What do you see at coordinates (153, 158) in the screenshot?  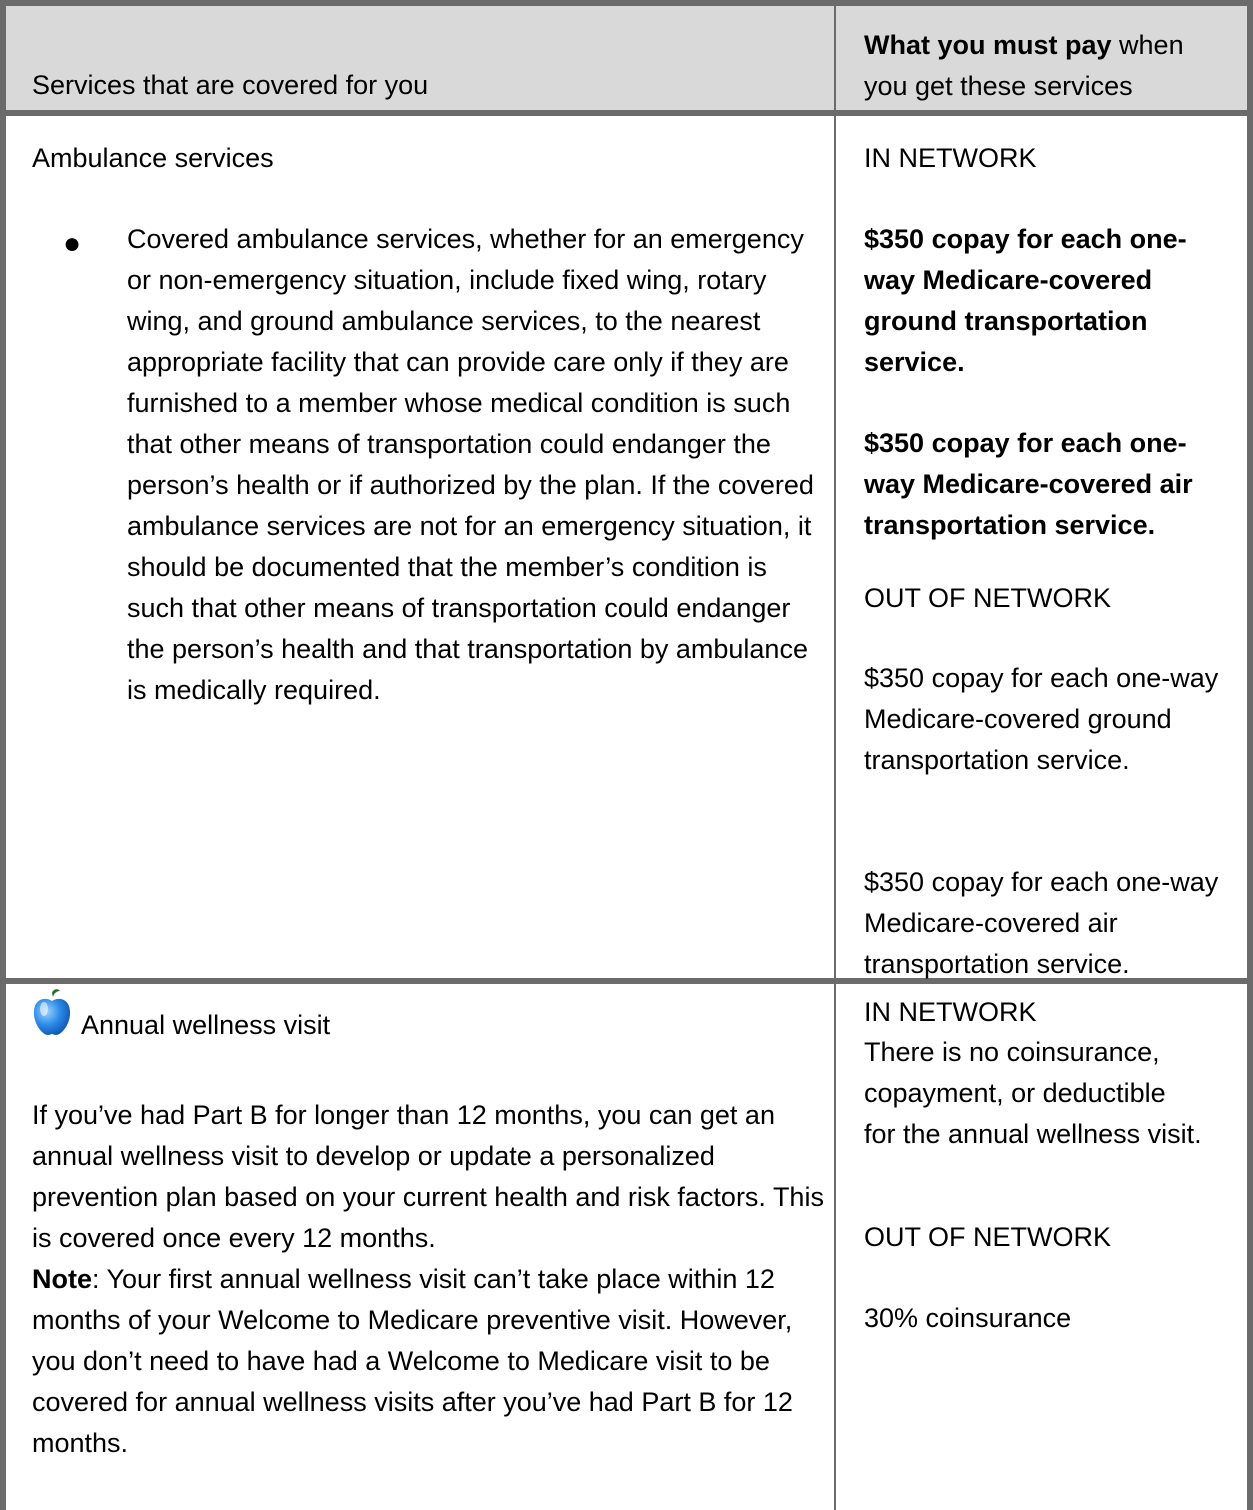 I see `ambulance-title: Ambulance services` at bounding box center [153, 158].